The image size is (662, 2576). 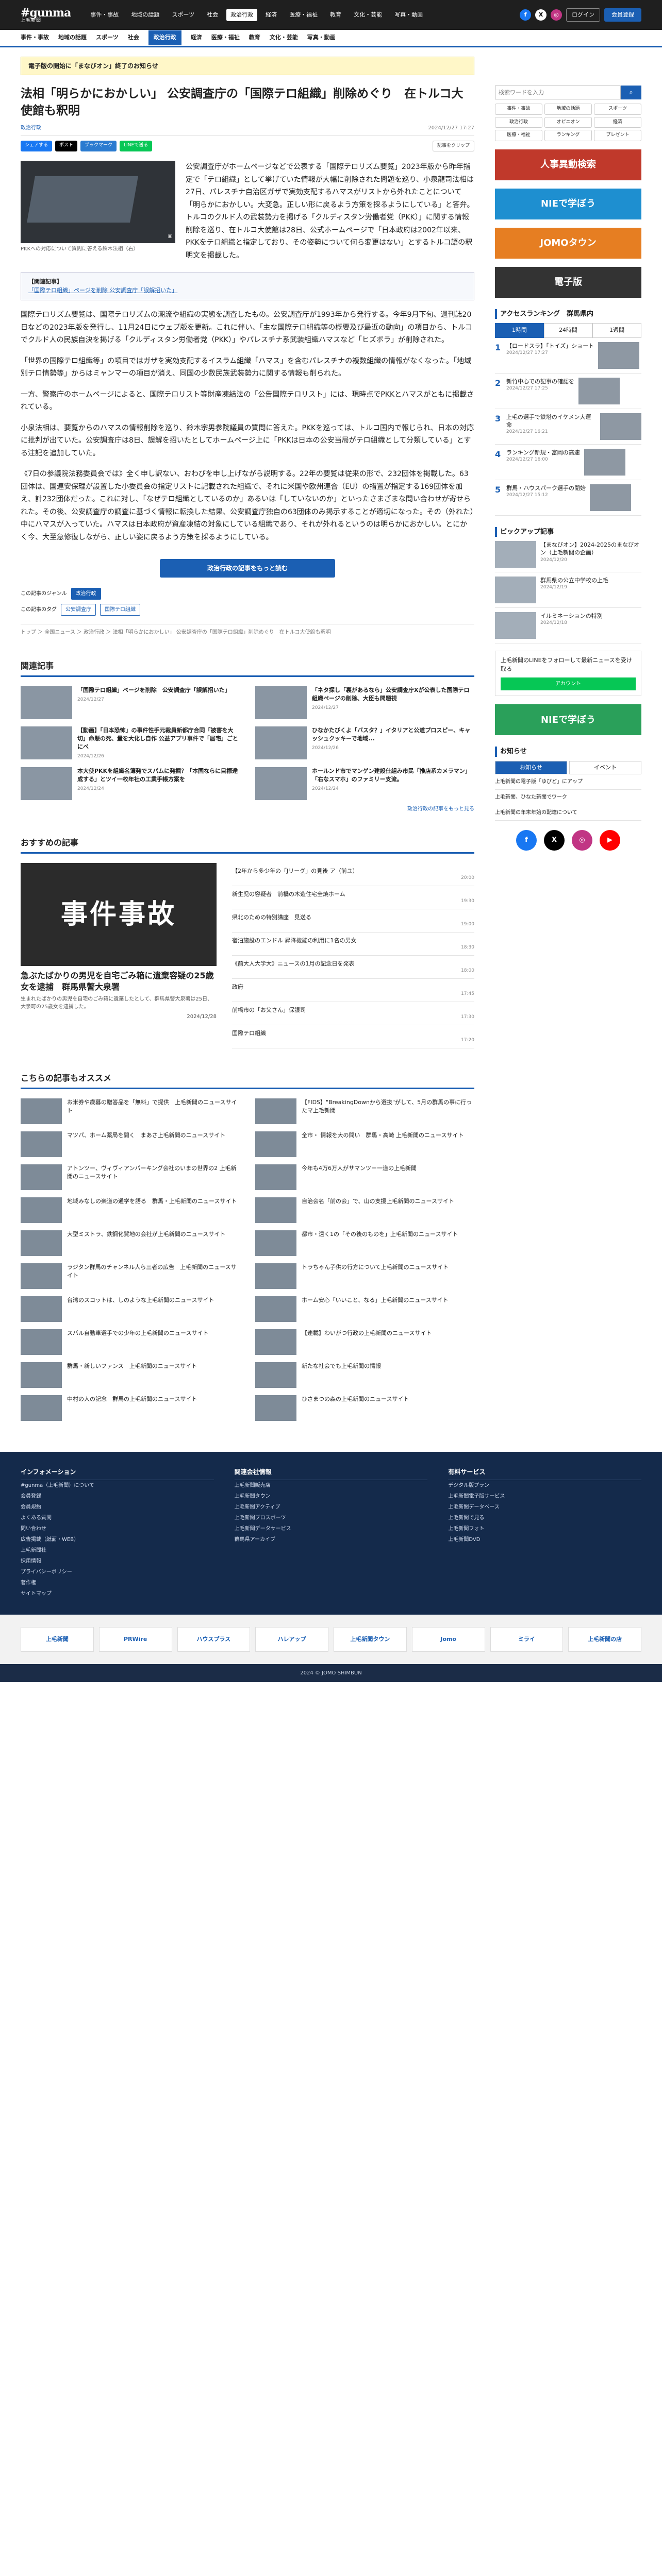 What do you see at coordinates (353, 990) in the screenshot?
I see `osusume-item: 政府 17:45` at bounding box center [353, 990].